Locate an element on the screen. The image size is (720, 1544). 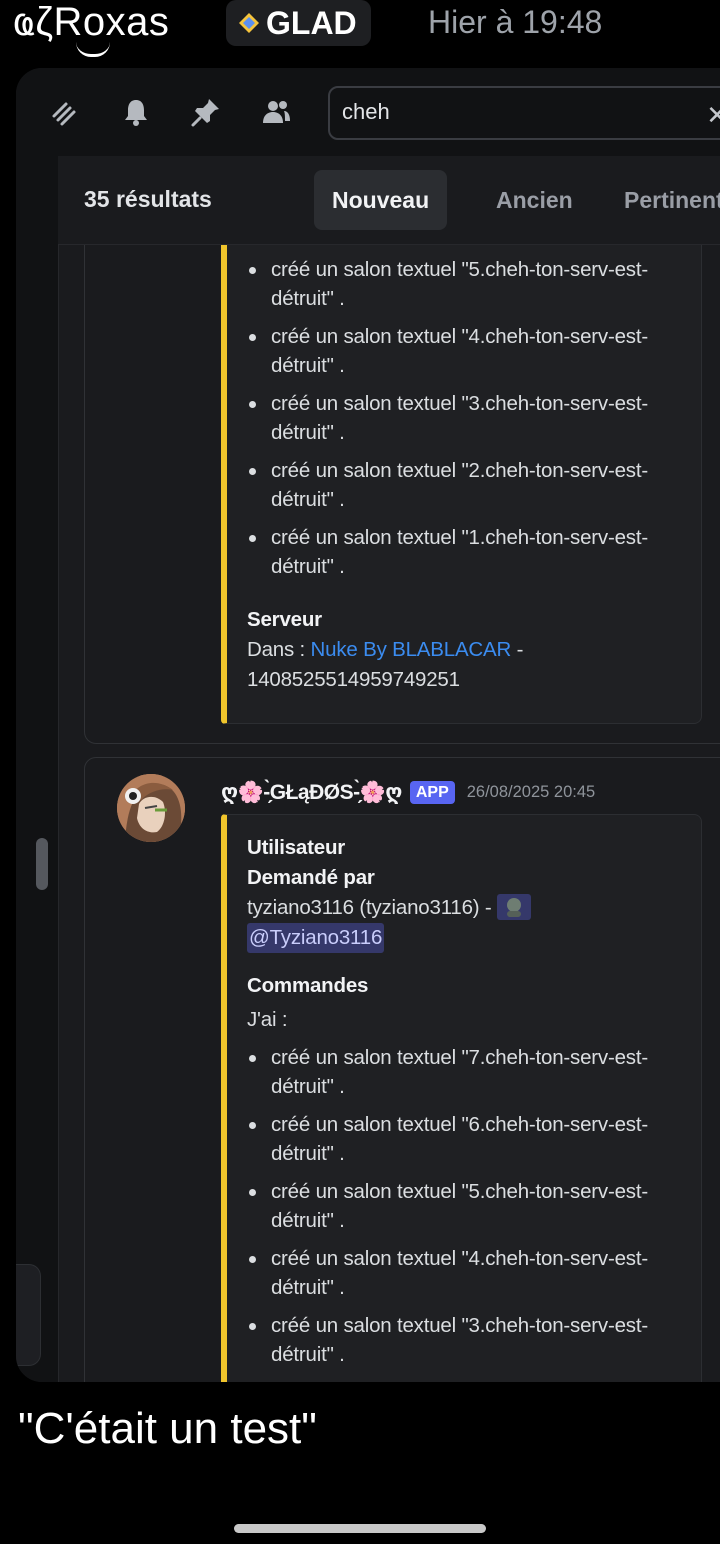
search-results-header: 35 résultats Nouveau Ancien Pertinent is located at coordinates (389, 200).